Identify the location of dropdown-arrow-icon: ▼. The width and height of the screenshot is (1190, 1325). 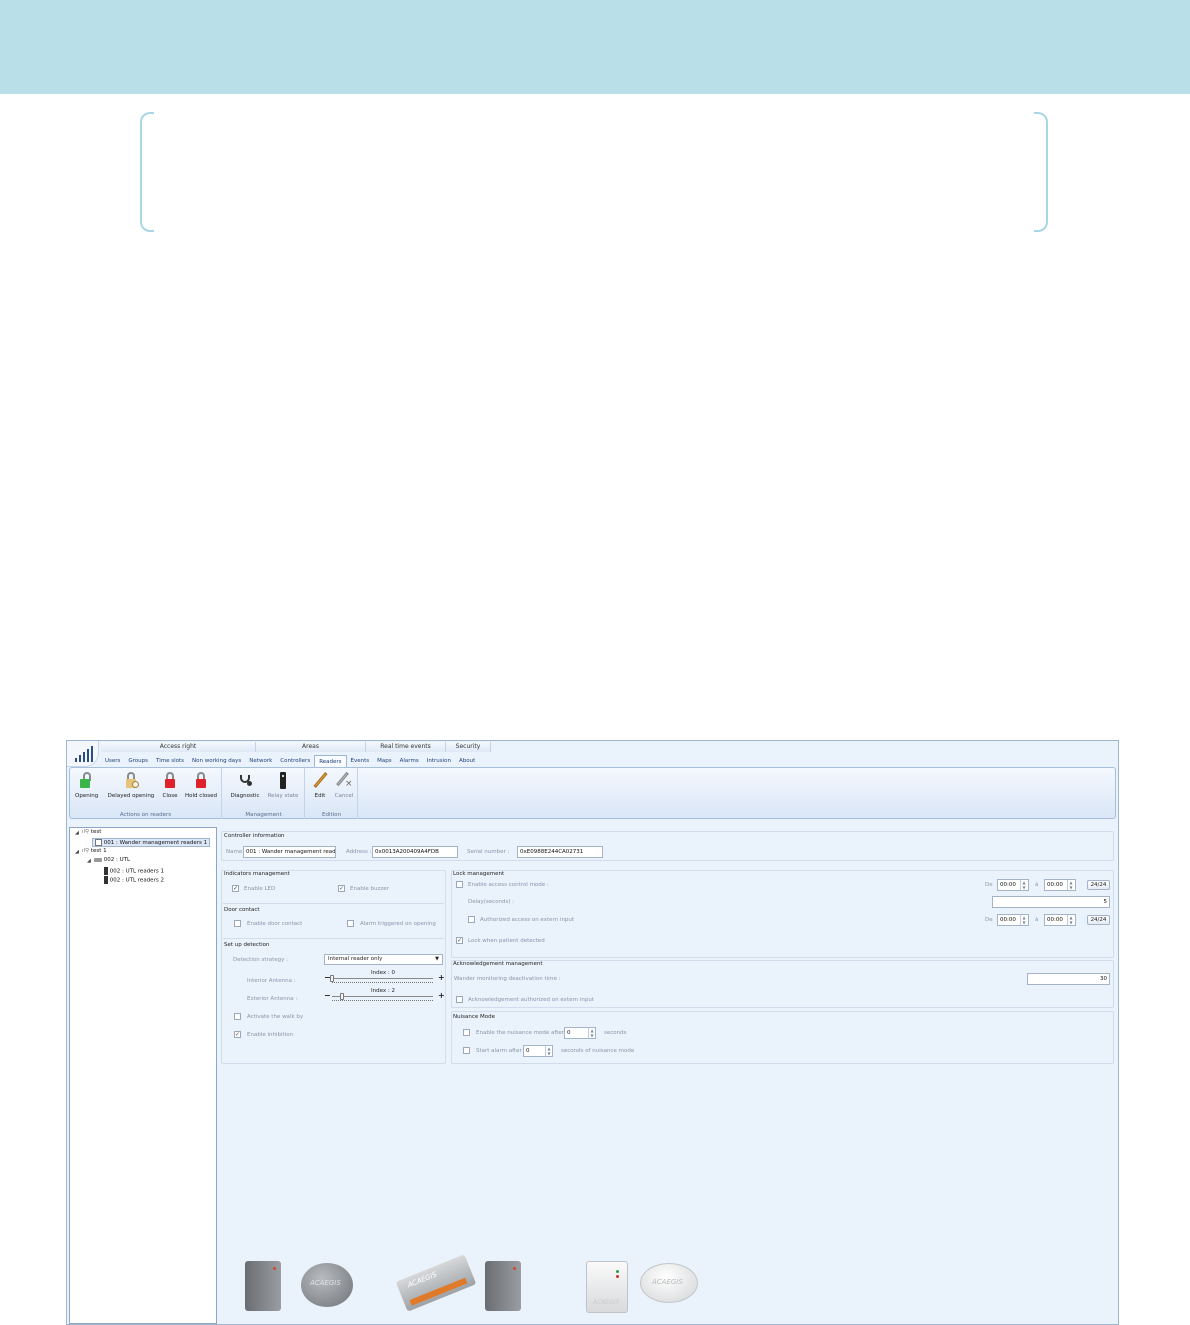
(437, 959).